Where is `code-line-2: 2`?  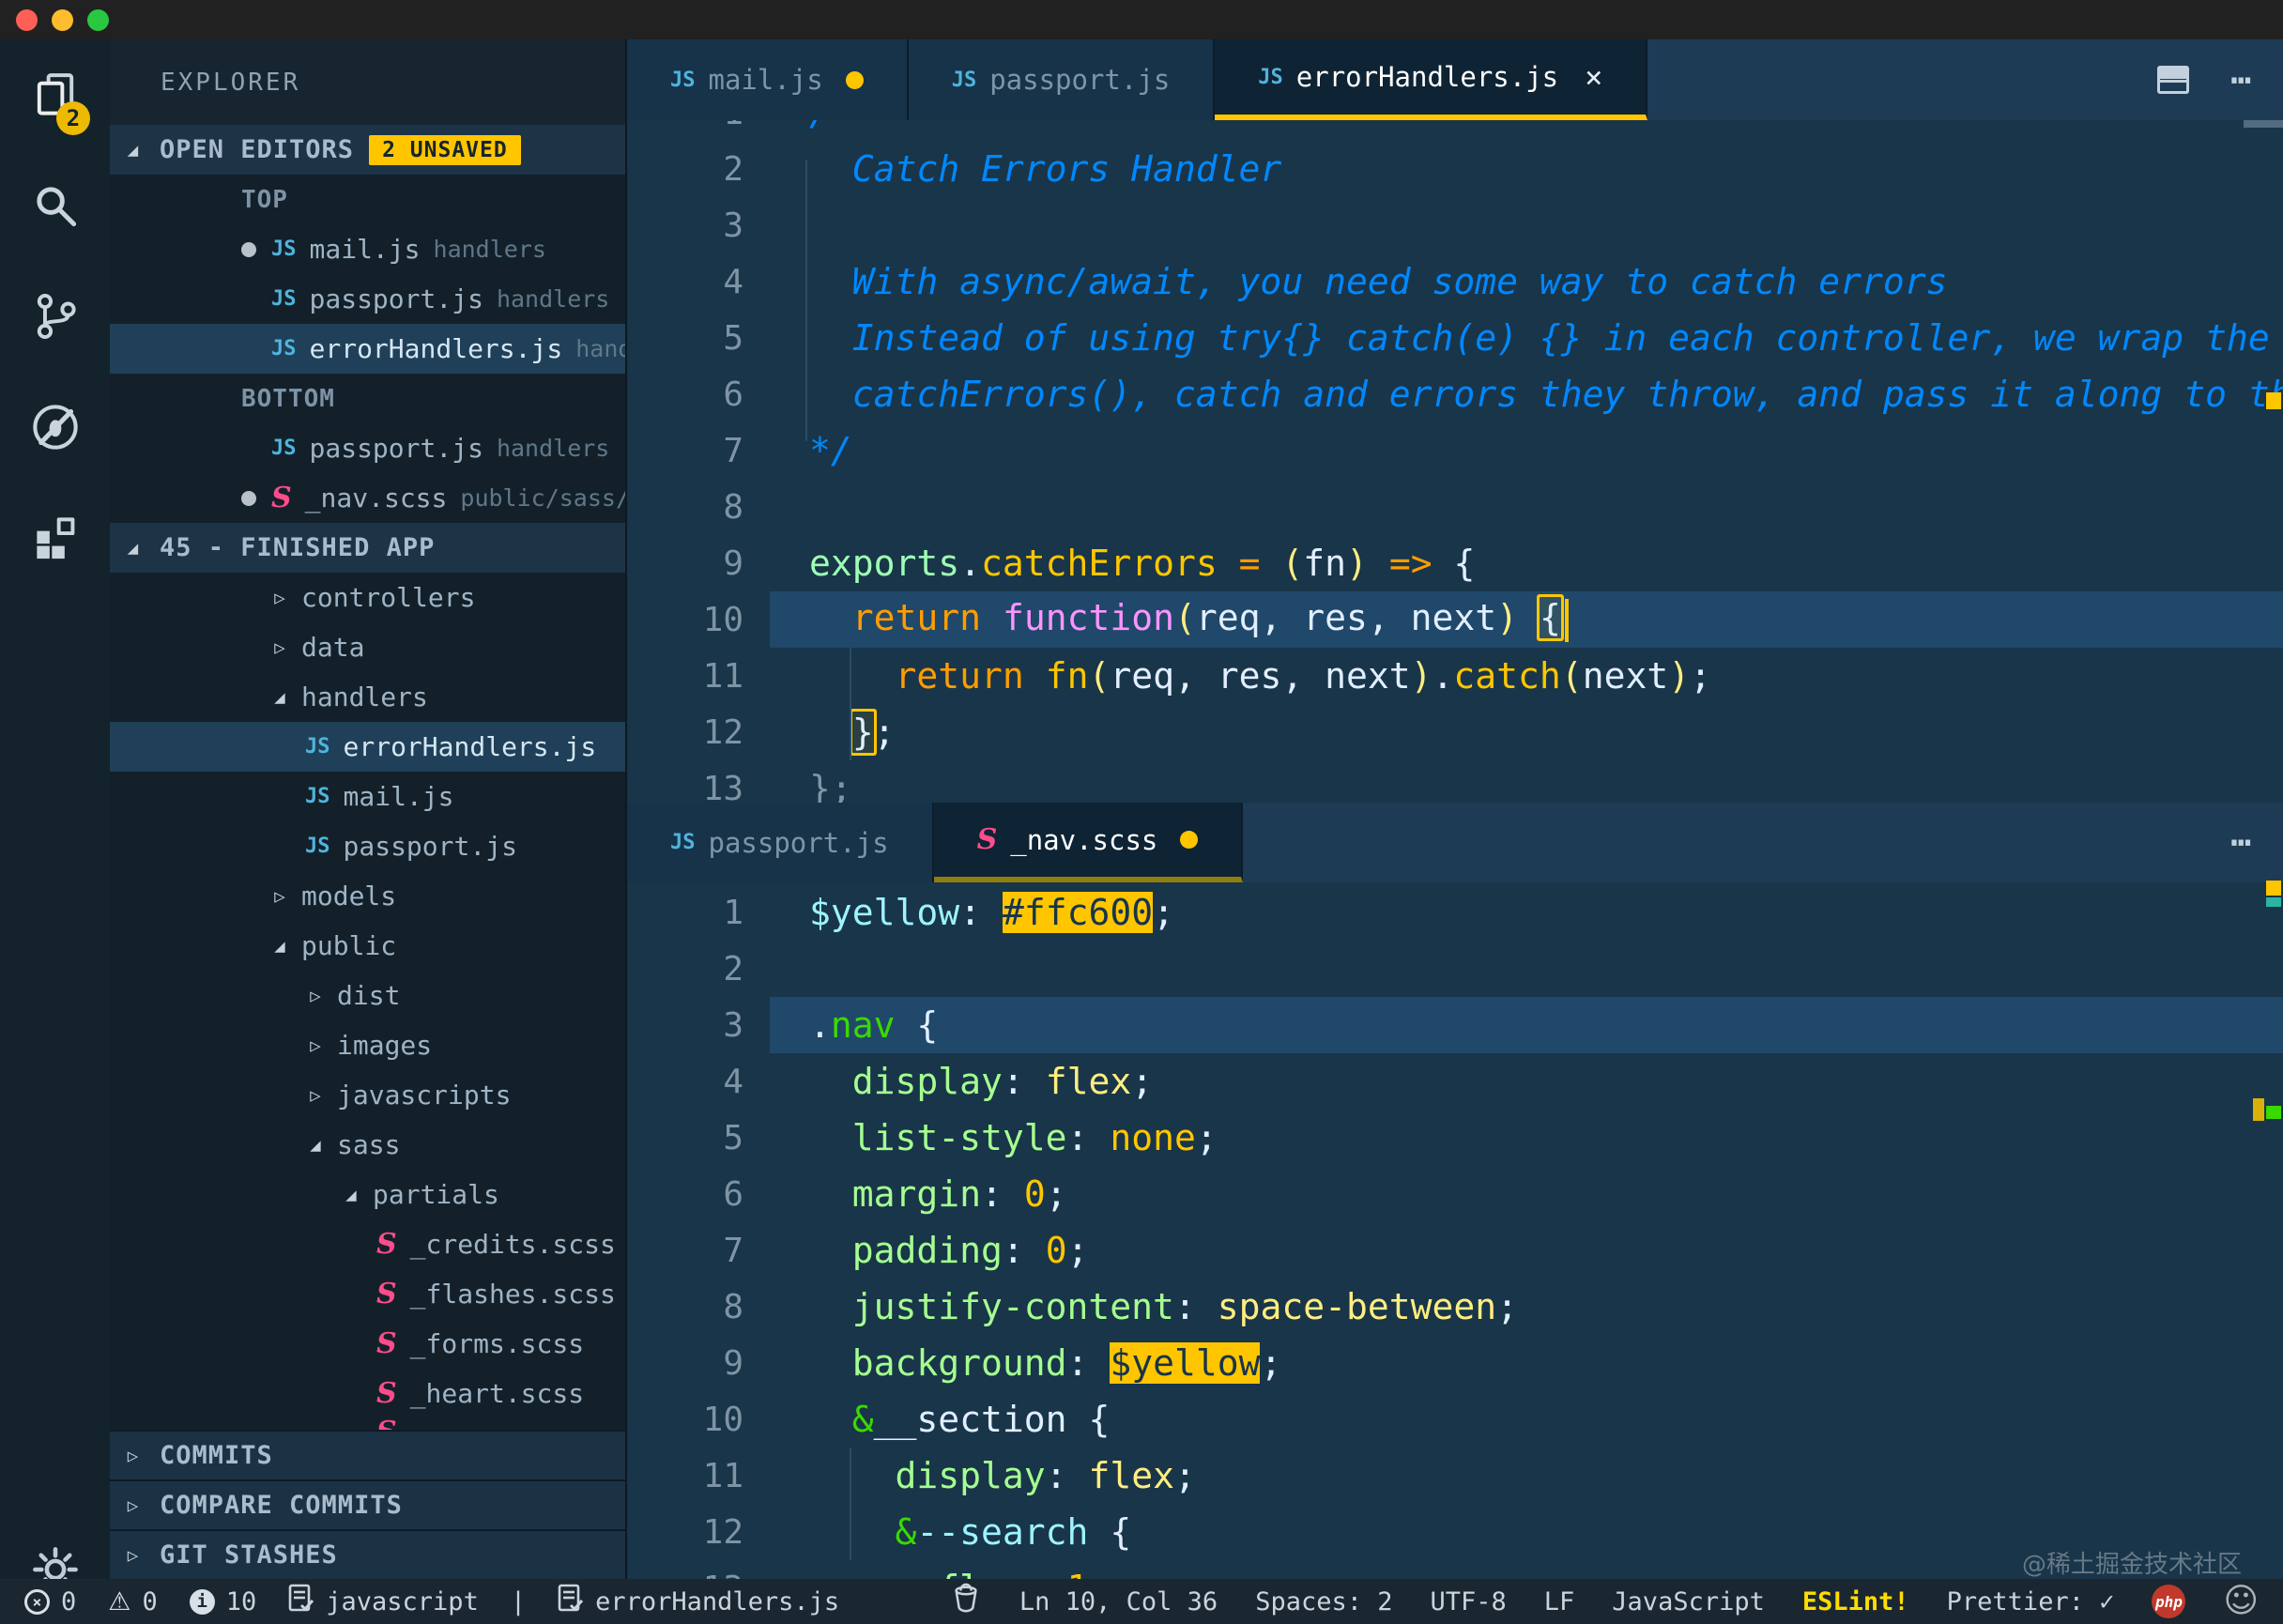
code-line-2: 2 is located at coordinates (1455, 969).